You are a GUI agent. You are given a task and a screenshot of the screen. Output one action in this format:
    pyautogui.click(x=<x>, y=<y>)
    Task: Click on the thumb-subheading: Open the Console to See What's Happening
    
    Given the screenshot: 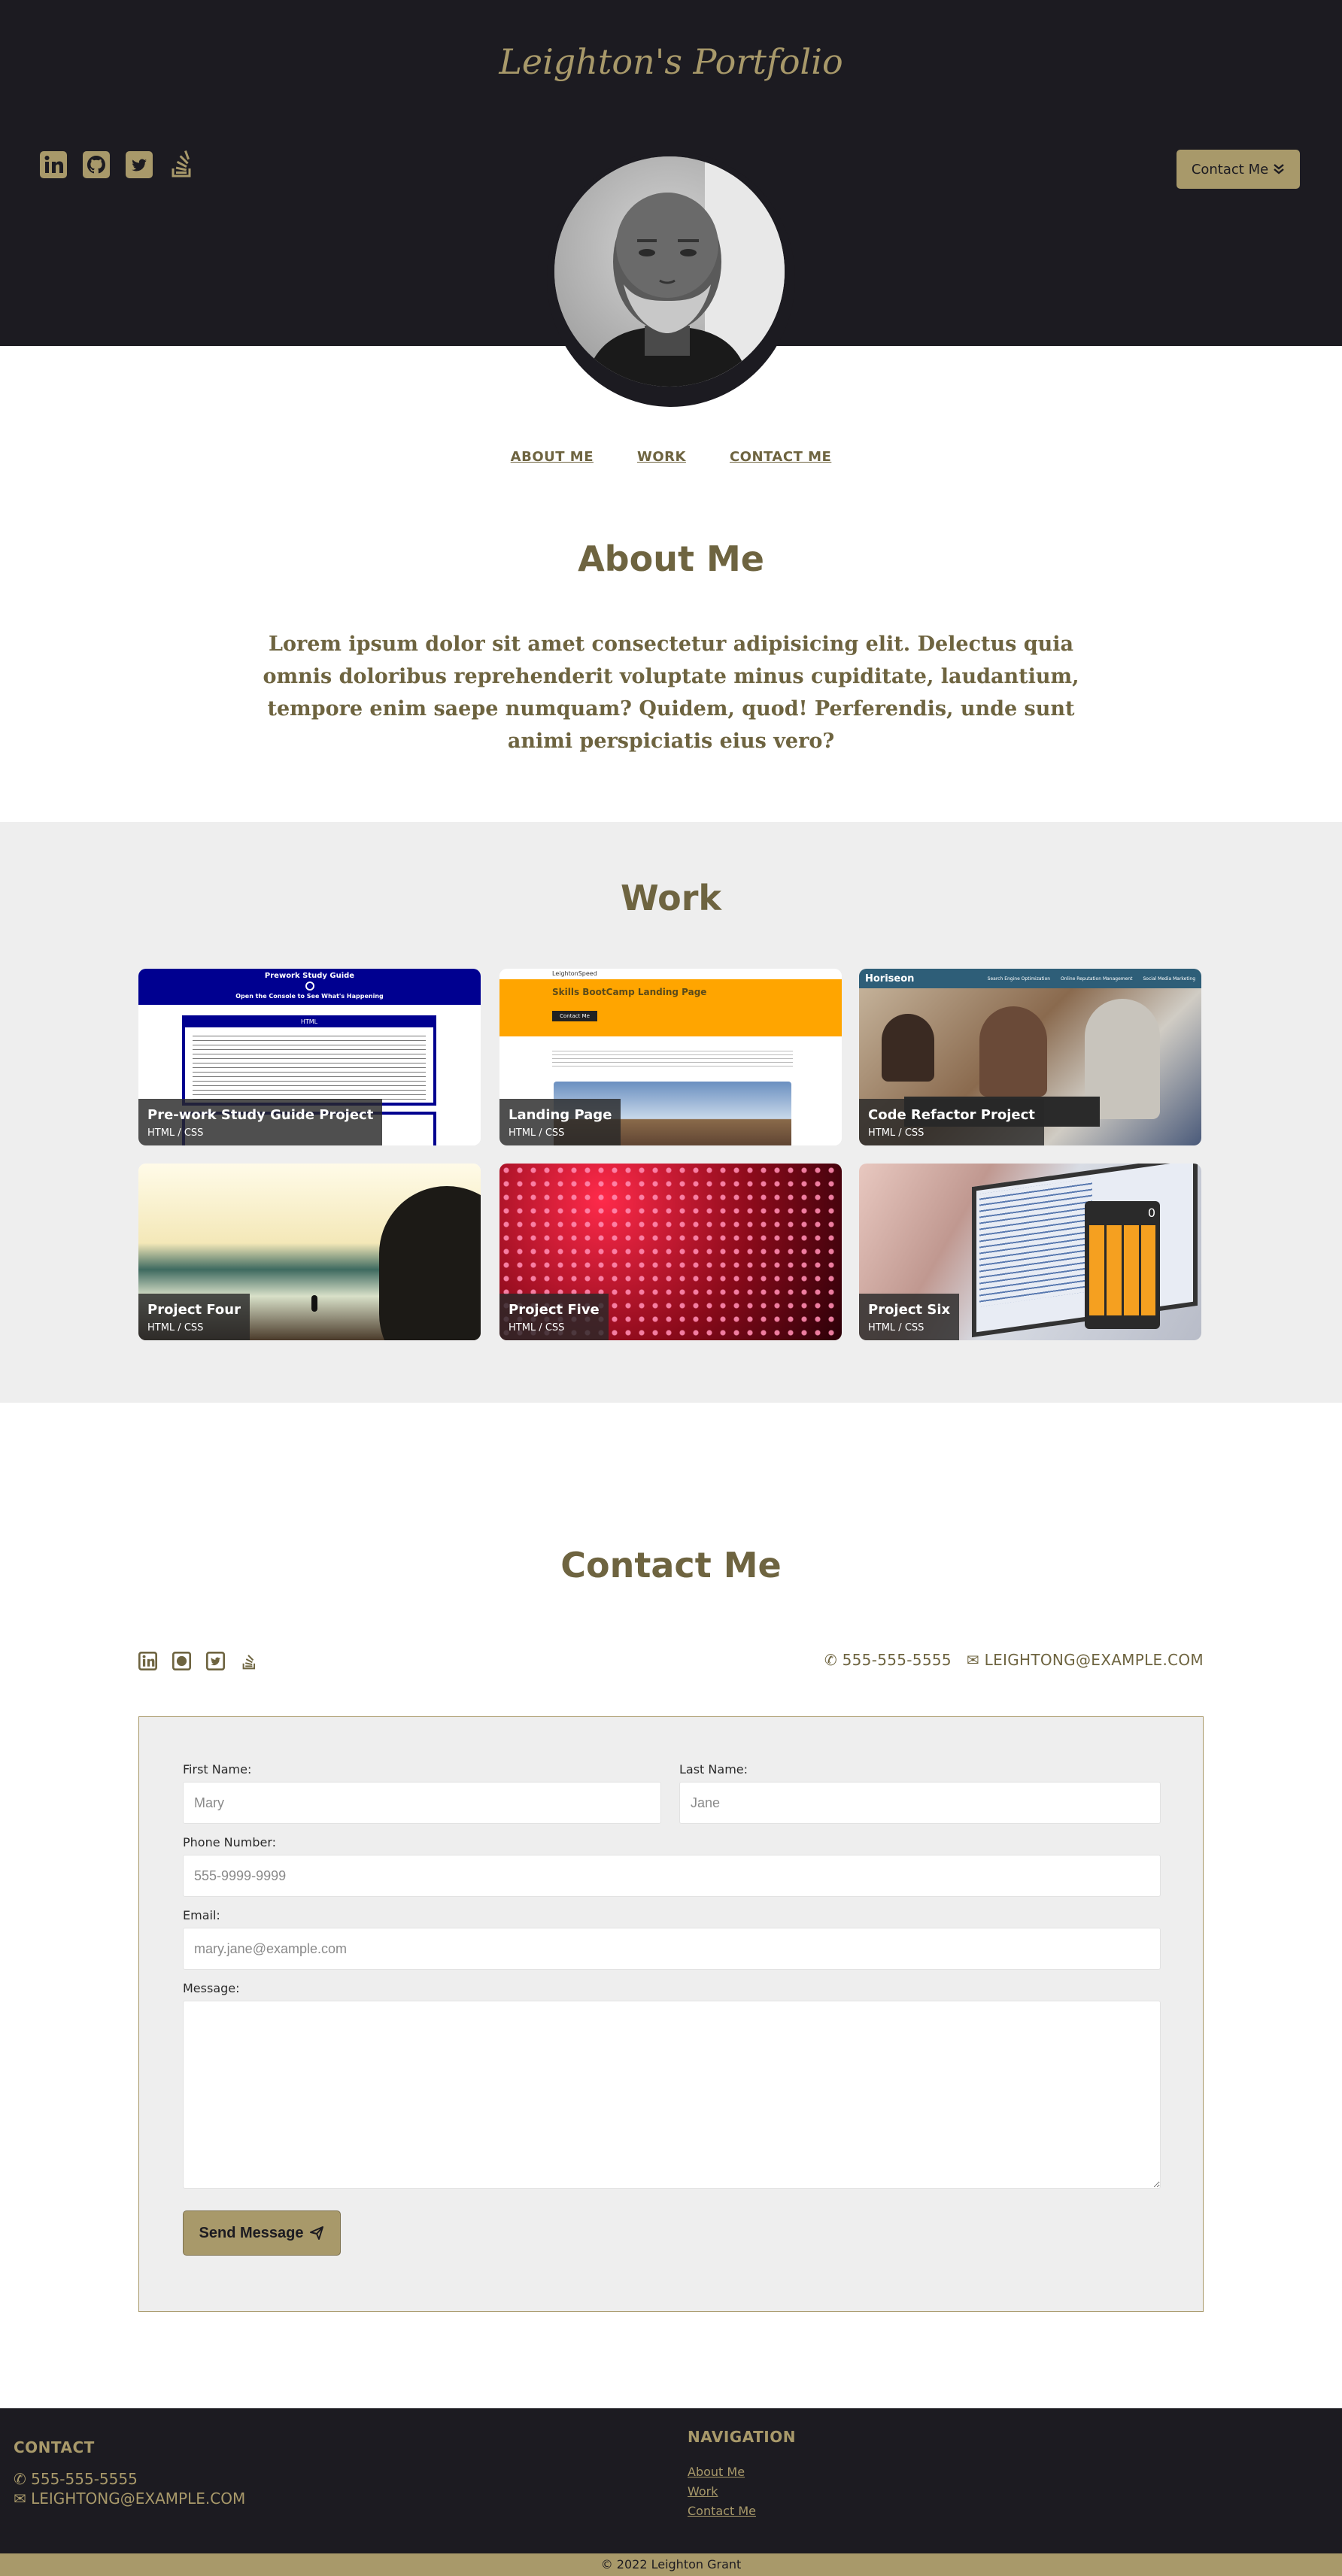 What is the action you would take?
    pyautogui.click(x=309, y=997)
    